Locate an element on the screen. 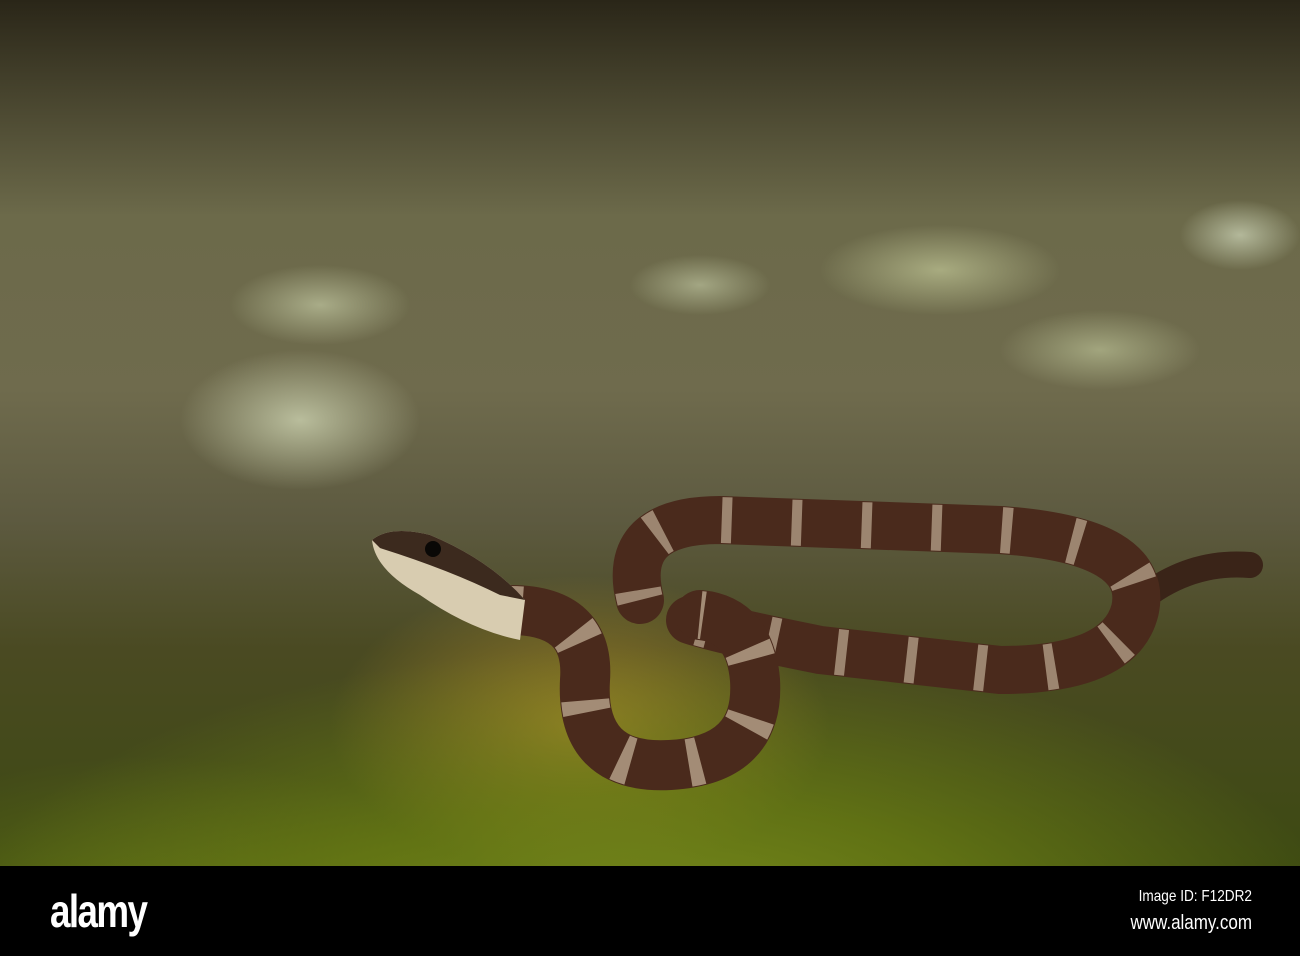 This screenshot has width=1300, height=956. site-url: www.alamy.com is located at coordinates (1191, 923).